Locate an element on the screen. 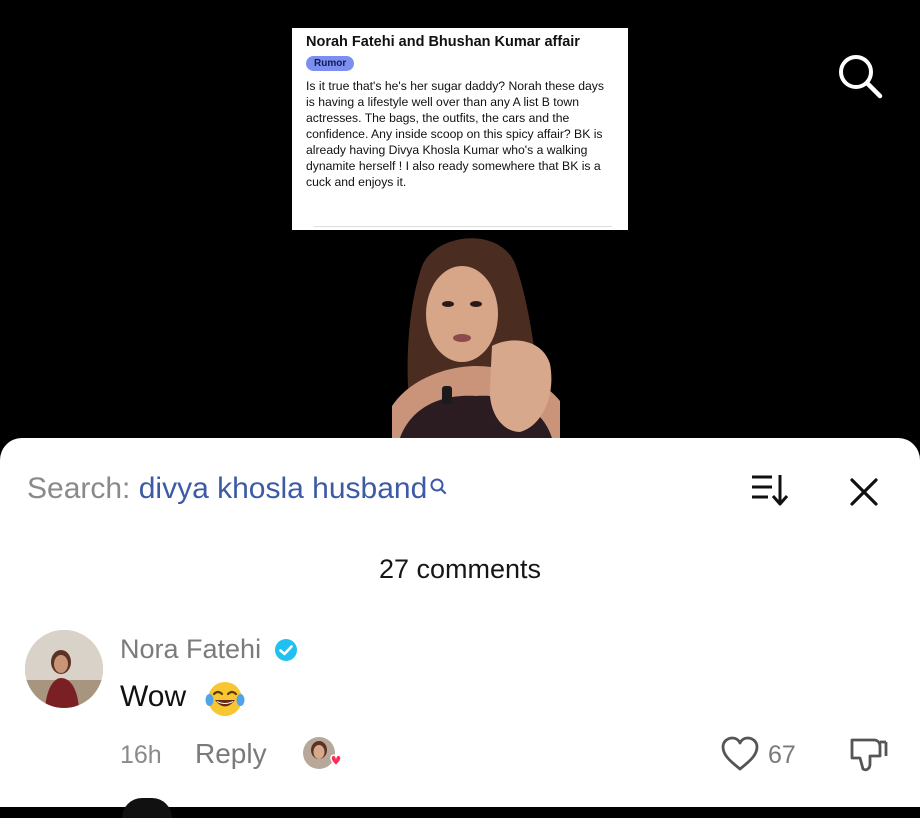  search-query-link: divya khosla husband is located at coordinates (283, 488).